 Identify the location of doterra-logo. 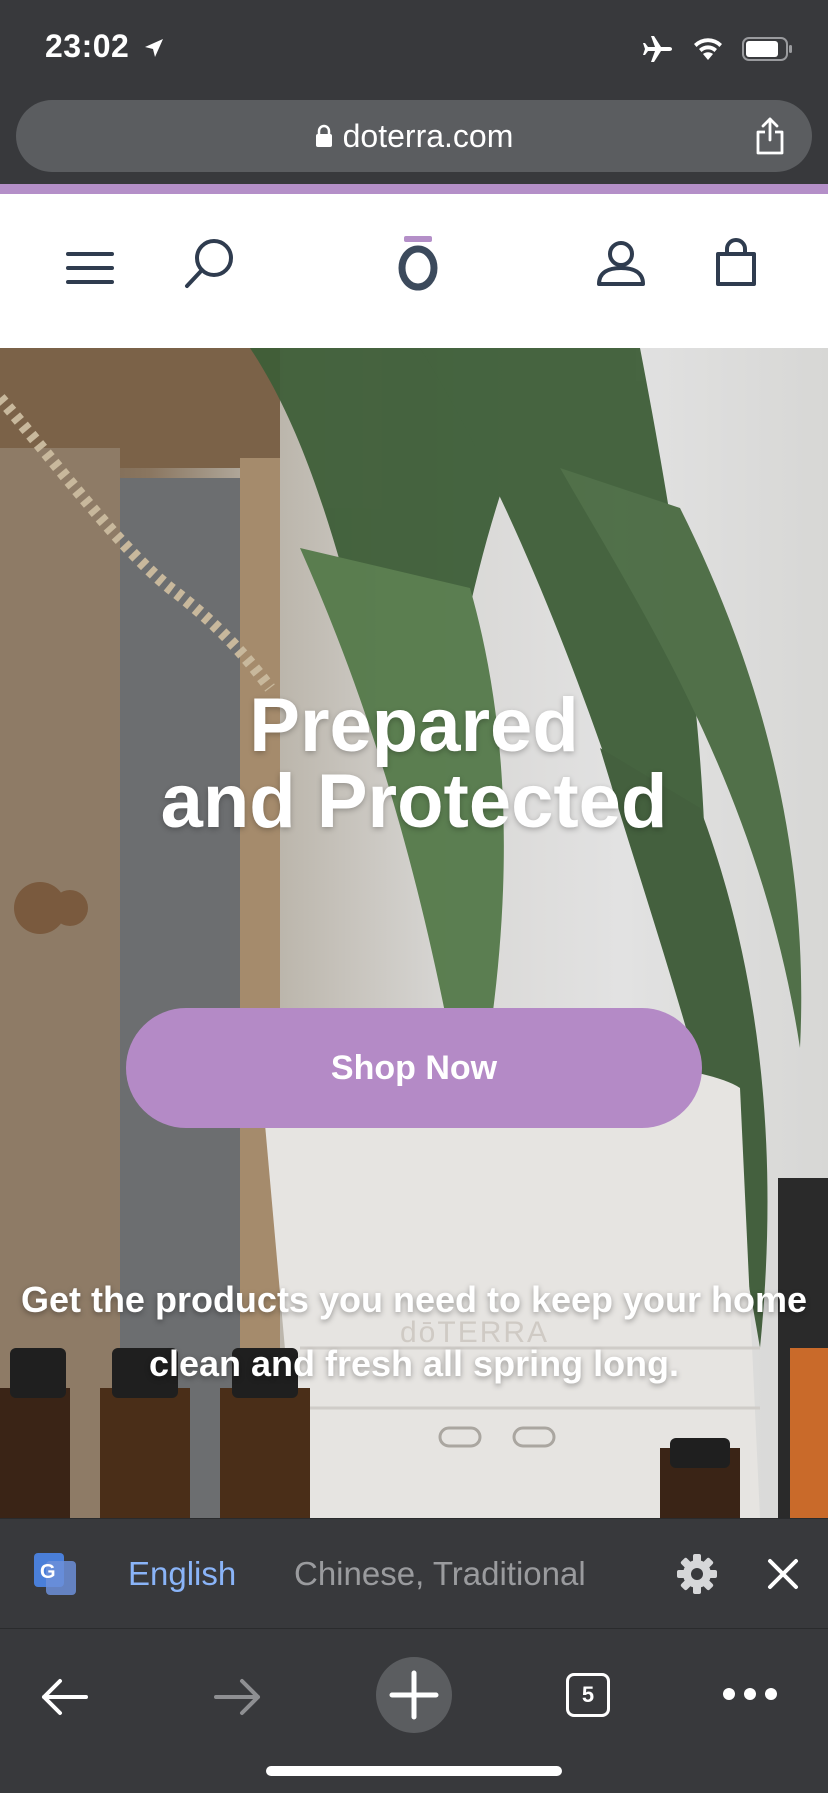
(418, 258).